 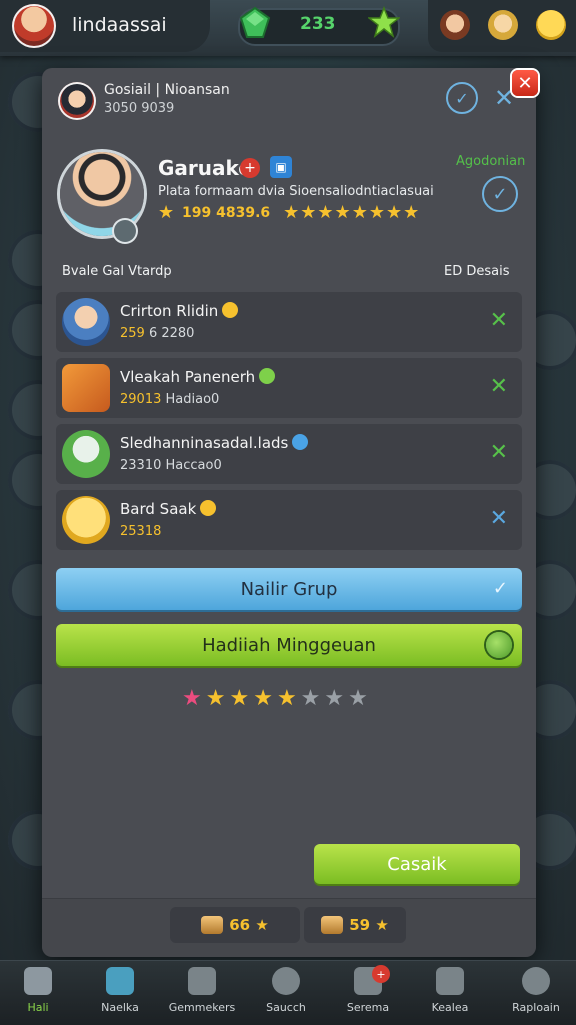 I want to click on nav-label: Saucch, so click(x=286, y=1007).